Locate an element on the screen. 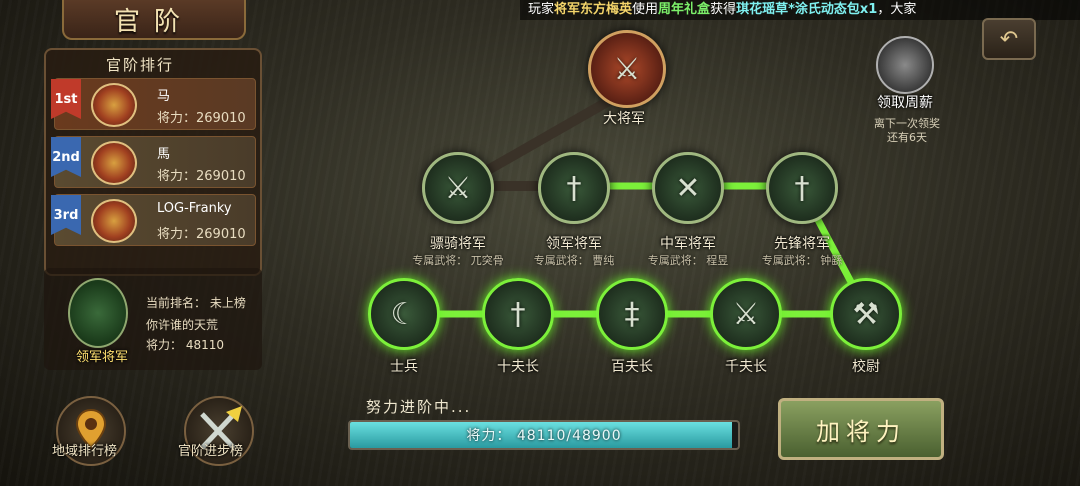 This screenshot has height=486, width=1080. dagger-icon: † is located at coordinates (518, 314).